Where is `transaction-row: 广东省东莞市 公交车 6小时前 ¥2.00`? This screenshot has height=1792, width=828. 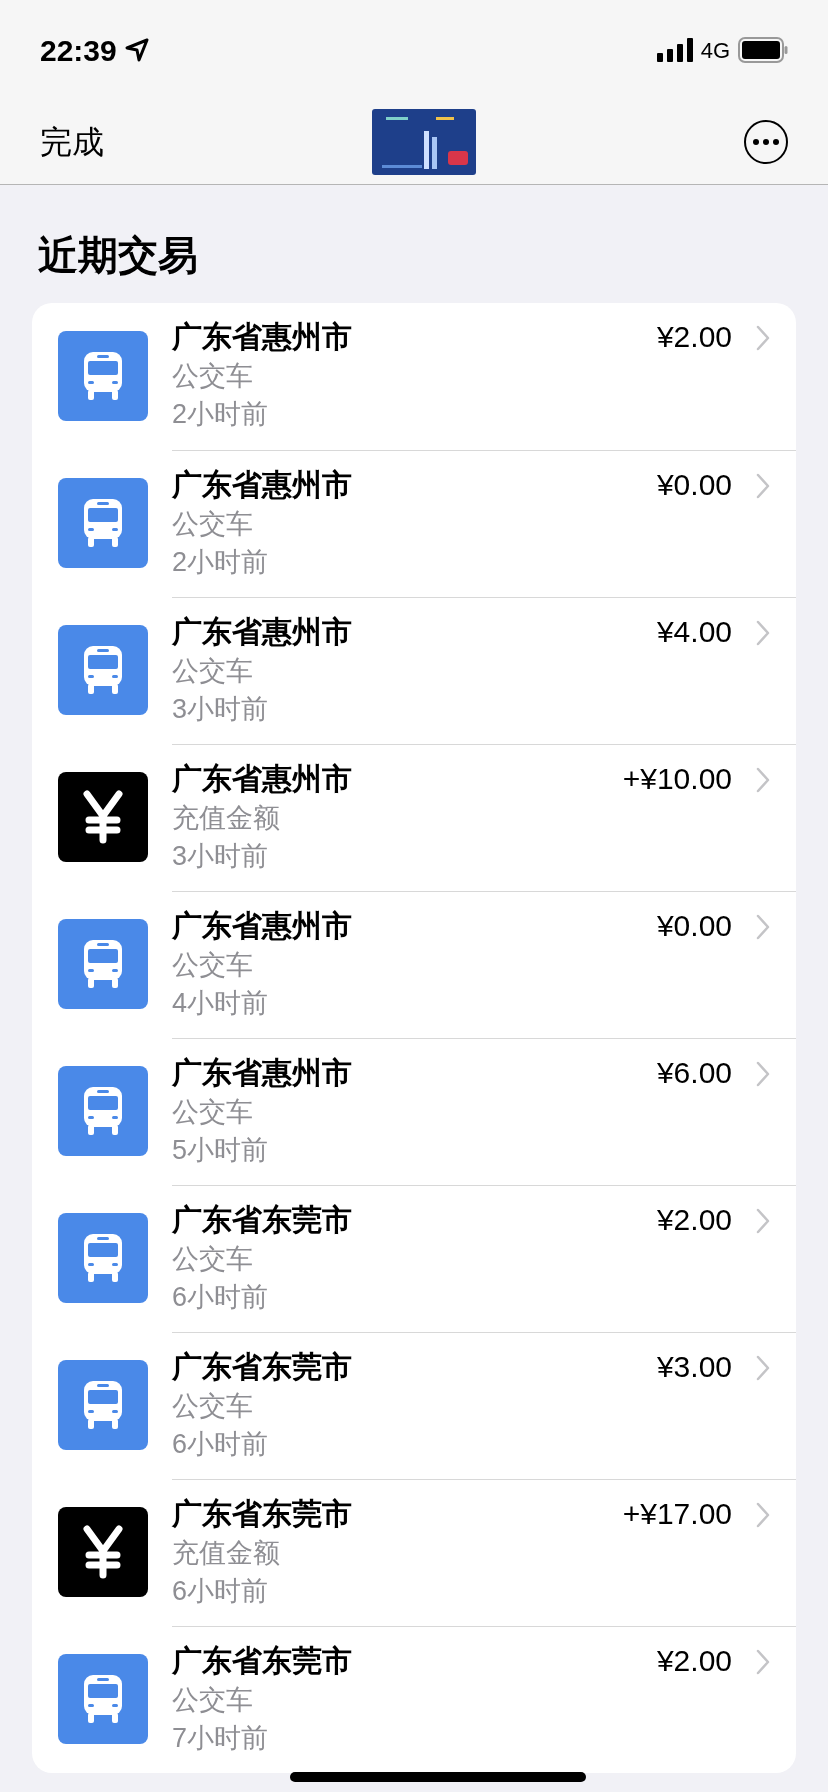 transaction-row: 广东省东莞市 公交车 6小时前 ¥2.00 is located at coordinates (414, 1258).